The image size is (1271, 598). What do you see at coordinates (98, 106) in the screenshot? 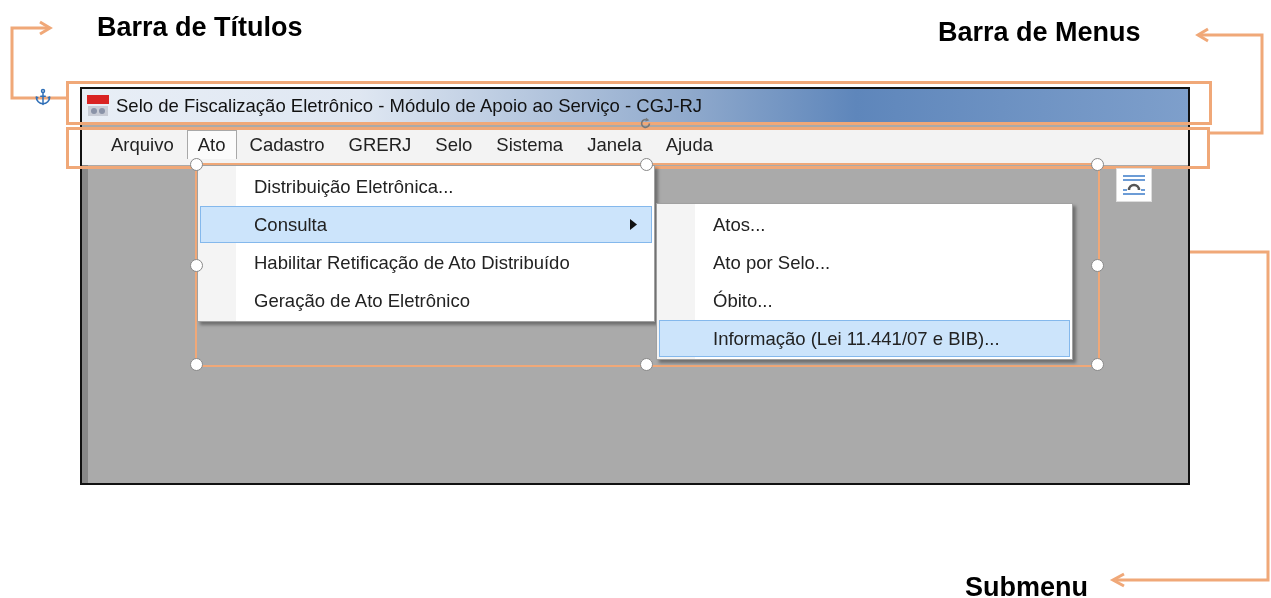
I see `app-logo-icon` at bounding box center [98, 106].